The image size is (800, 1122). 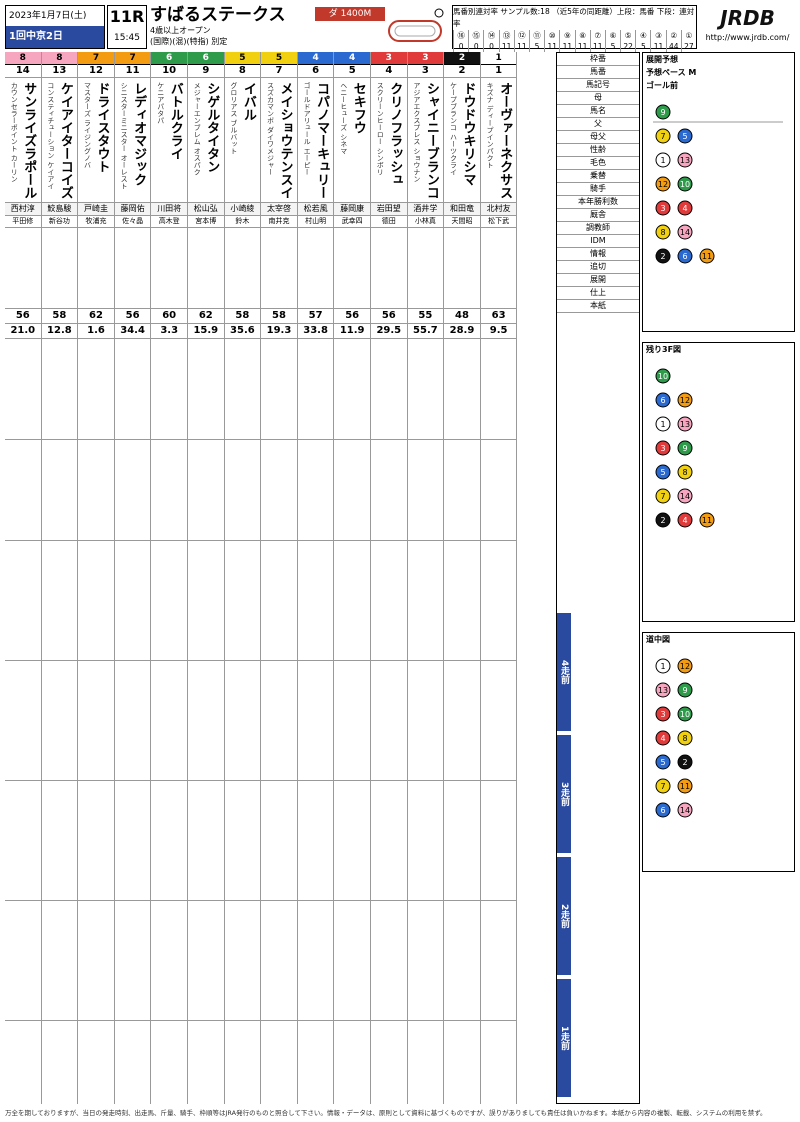 I want to click on jockey-name: 川田将, so click(x=169, y=209).